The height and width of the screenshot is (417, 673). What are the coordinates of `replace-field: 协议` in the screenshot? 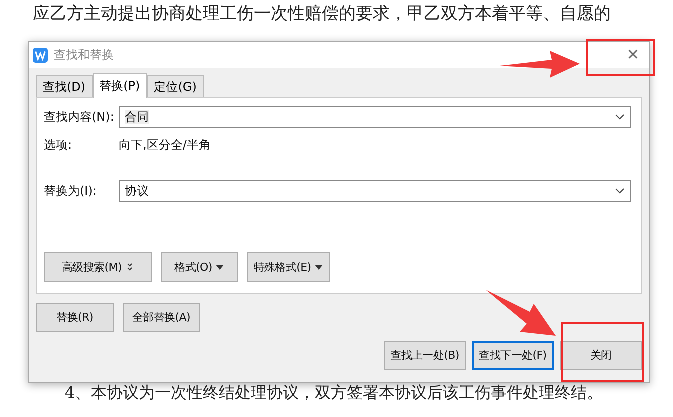 It's located at (375, 191).